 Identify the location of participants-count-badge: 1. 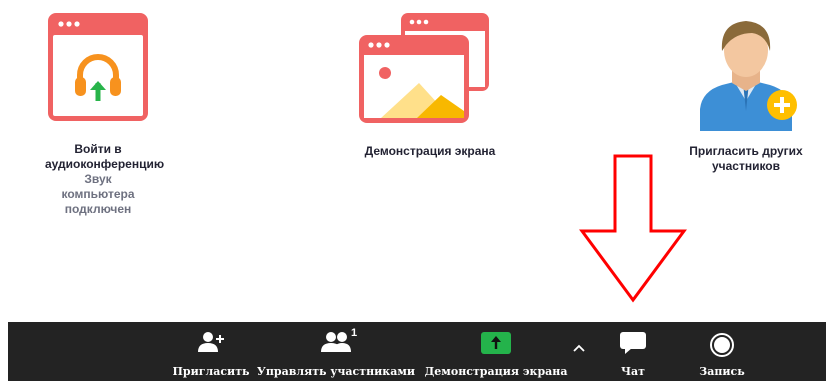
(354, 333).